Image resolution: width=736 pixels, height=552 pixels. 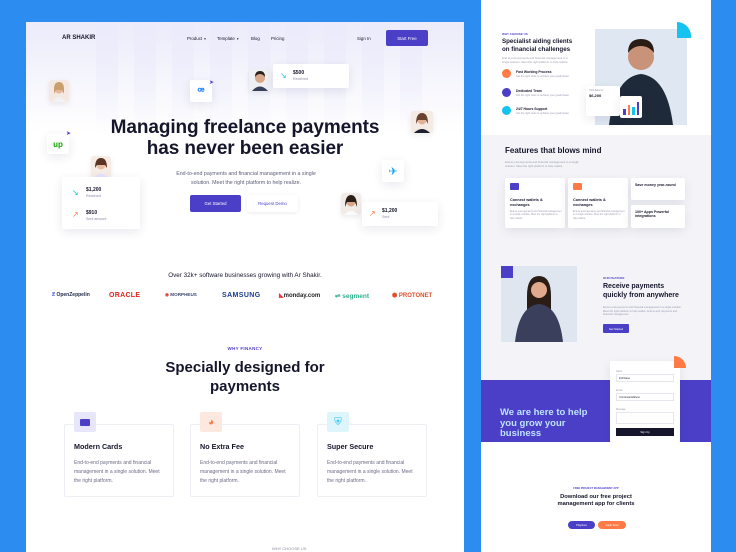 What do you see at coordinates (619, 371) in the screenshot?
I see `name-label: Name` at bounding box center [619, 371].